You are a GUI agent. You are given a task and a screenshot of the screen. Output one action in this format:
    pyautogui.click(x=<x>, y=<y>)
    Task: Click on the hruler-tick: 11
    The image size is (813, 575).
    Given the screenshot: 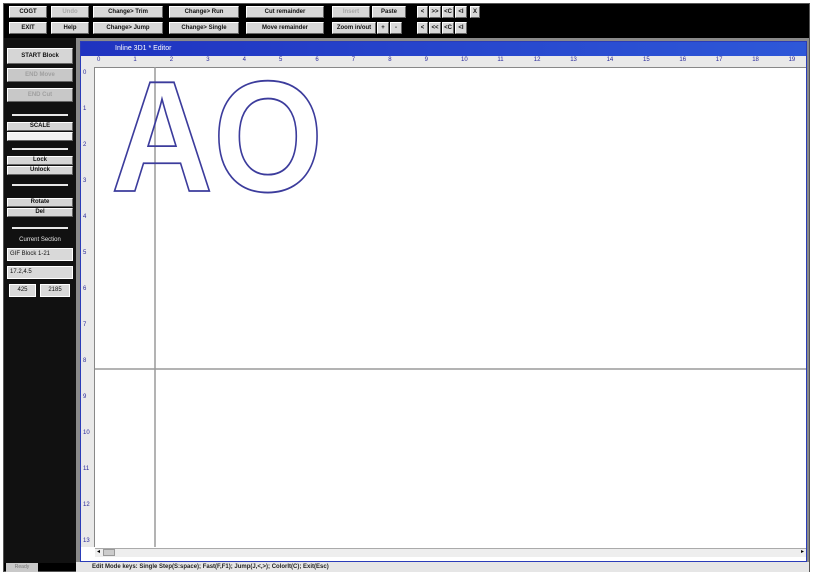 What is the action you would take?
    pyautogui.click(x=500, y=60)
    